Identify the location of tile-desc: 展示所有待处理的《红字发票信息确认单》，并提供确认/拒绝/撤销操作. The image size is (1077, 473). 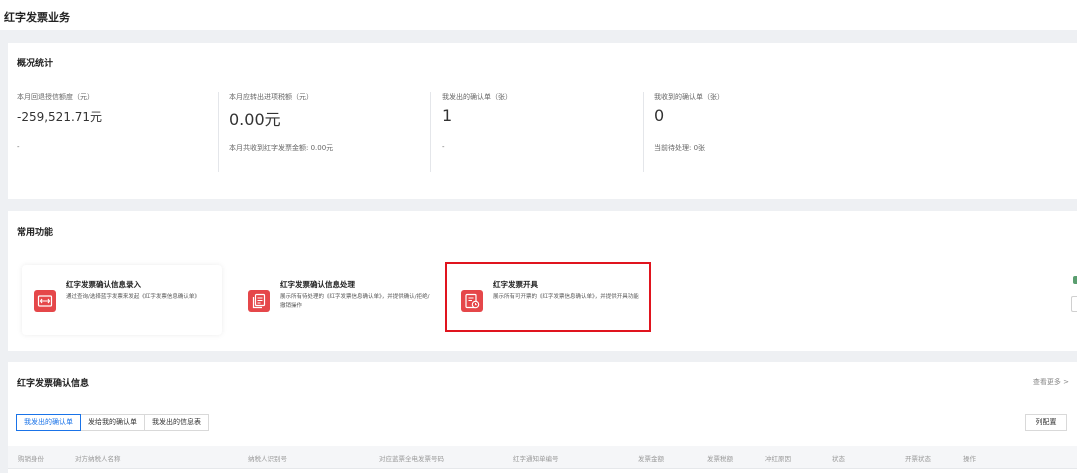
(355, 301).